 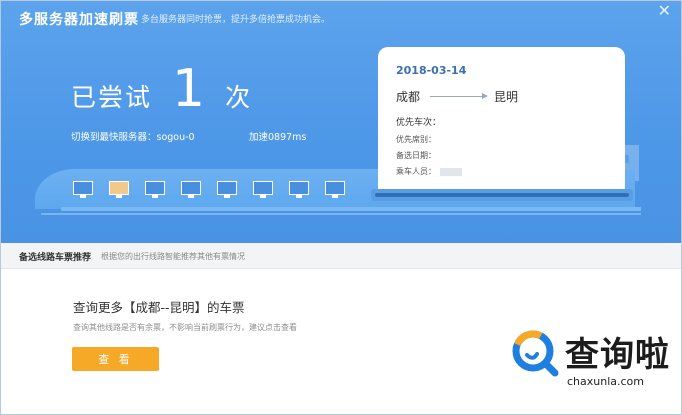 What do you see at coordinates (451, 171) in the screenshot?
I see `passenger-name-redacted` at bounding box center [451, 171].